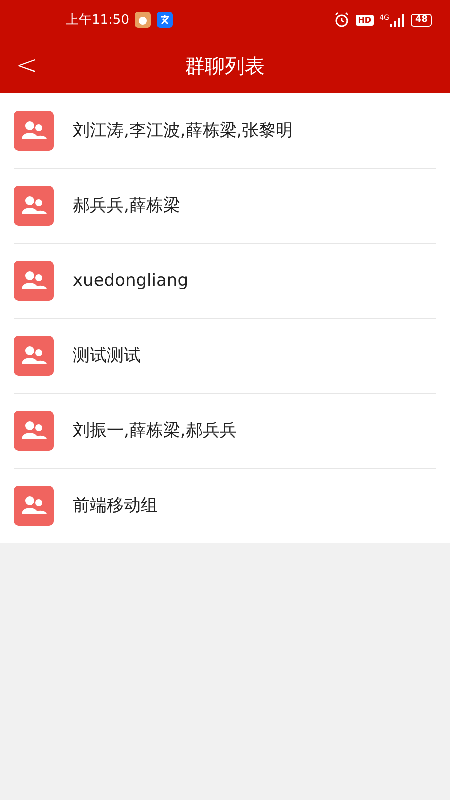  Describe the element at coordinates (183, 131) in the screenshot. I see `group-name: 刘江涛,李江波,薛栋梁,张黎明` at that location.